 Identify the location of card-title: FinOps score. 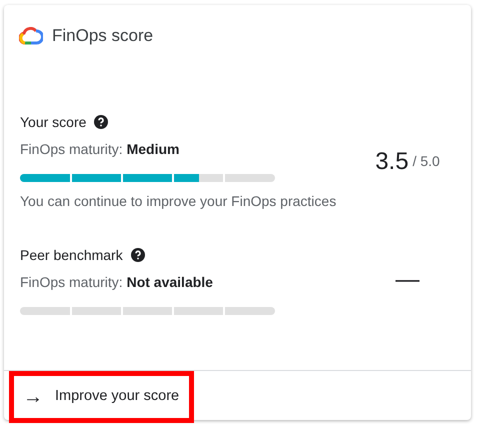
(103, 36).